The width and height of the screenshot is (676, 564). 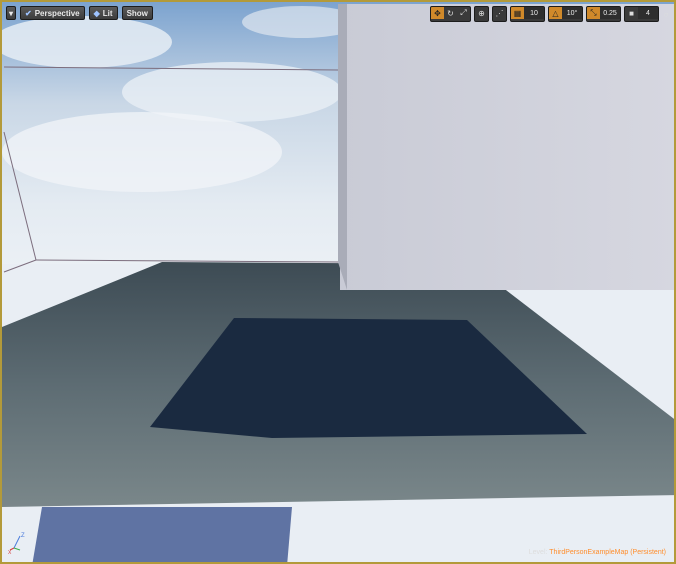 What do you see at coordinates (23, 536) in the screenshot?
I see `z-axis-label: Z` at bounding box center [23, 536].